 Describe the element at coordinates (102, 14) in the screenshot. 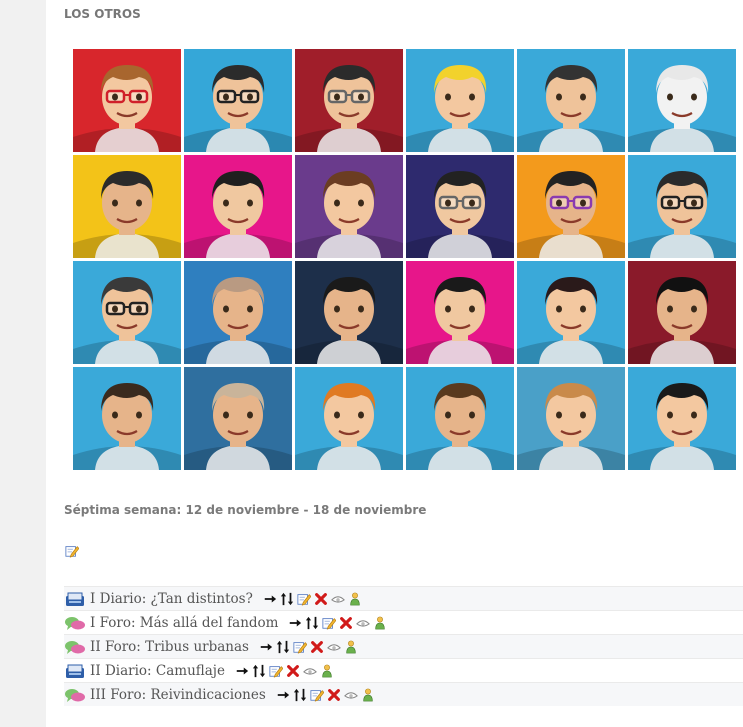

I see `section-heading: LOS OTROS` at that location.